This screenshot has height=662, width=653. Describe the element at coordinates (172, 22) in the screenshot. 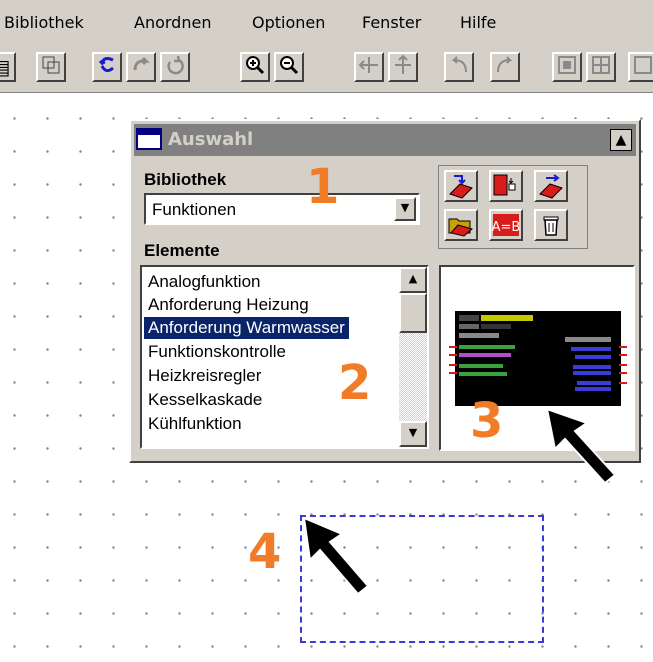

I see `menu-anordnen: Anordnen` at that location.